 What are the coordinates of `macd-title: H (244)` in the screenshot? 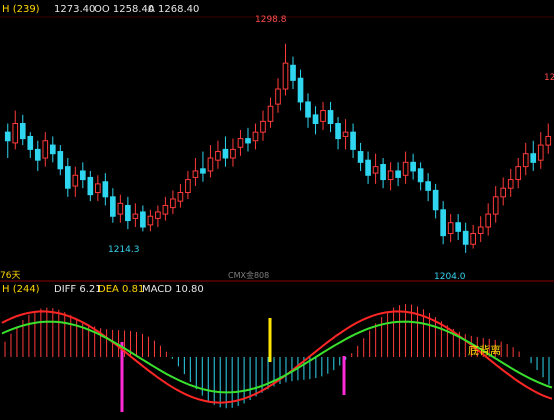 It's located at (21, 289).